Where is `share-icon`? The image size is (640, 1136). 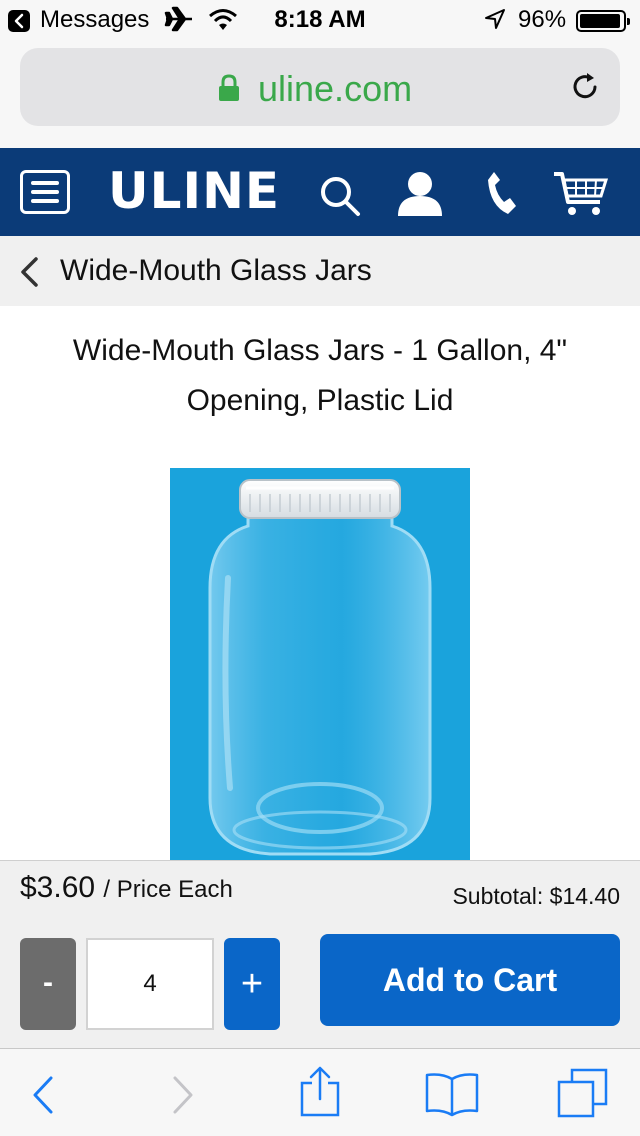
share-icon is located at coordinates (320, 1094).